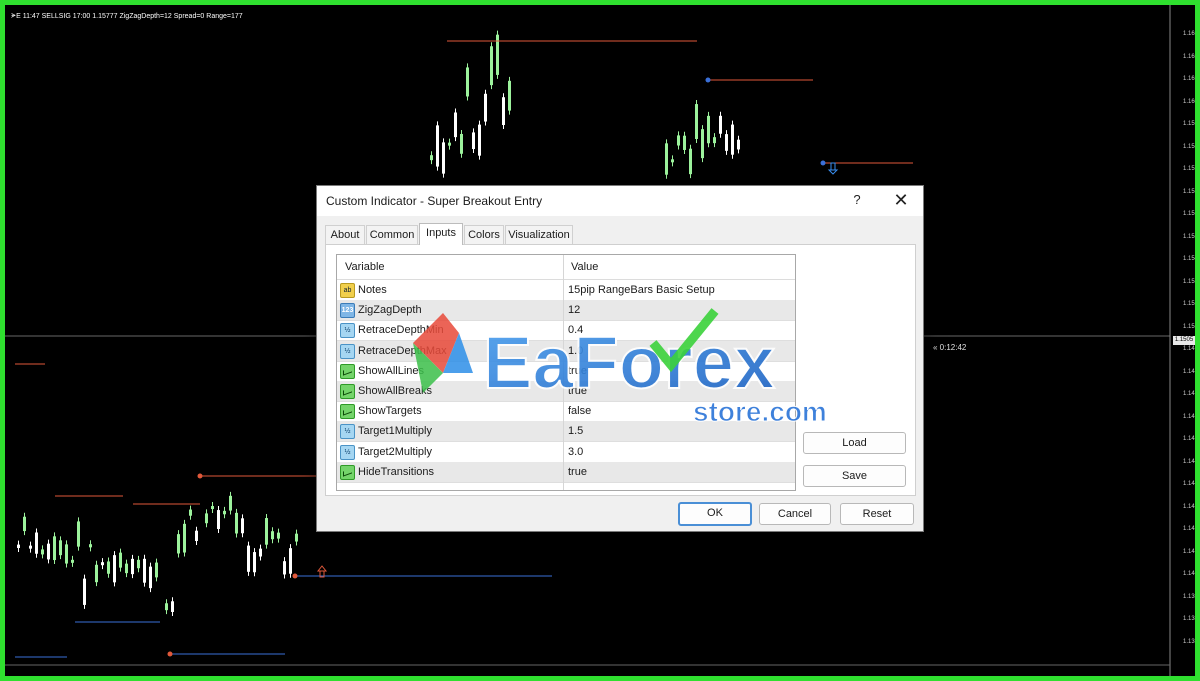 The image size is (1200, 681). Describe the element at coordinates (1191, 146) in the screenshot. I see `price-axis-label: 1.1587` at that location.